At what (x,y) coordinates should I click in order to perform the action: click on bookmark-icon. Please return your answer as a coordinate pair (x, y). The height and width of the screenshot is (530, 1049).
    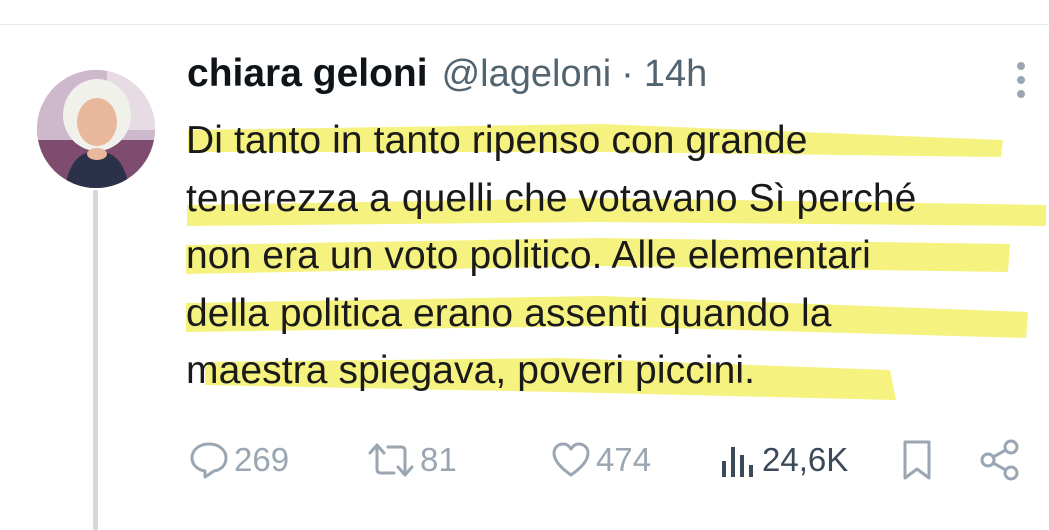
    Looking at the image, I should click on (917, 460).